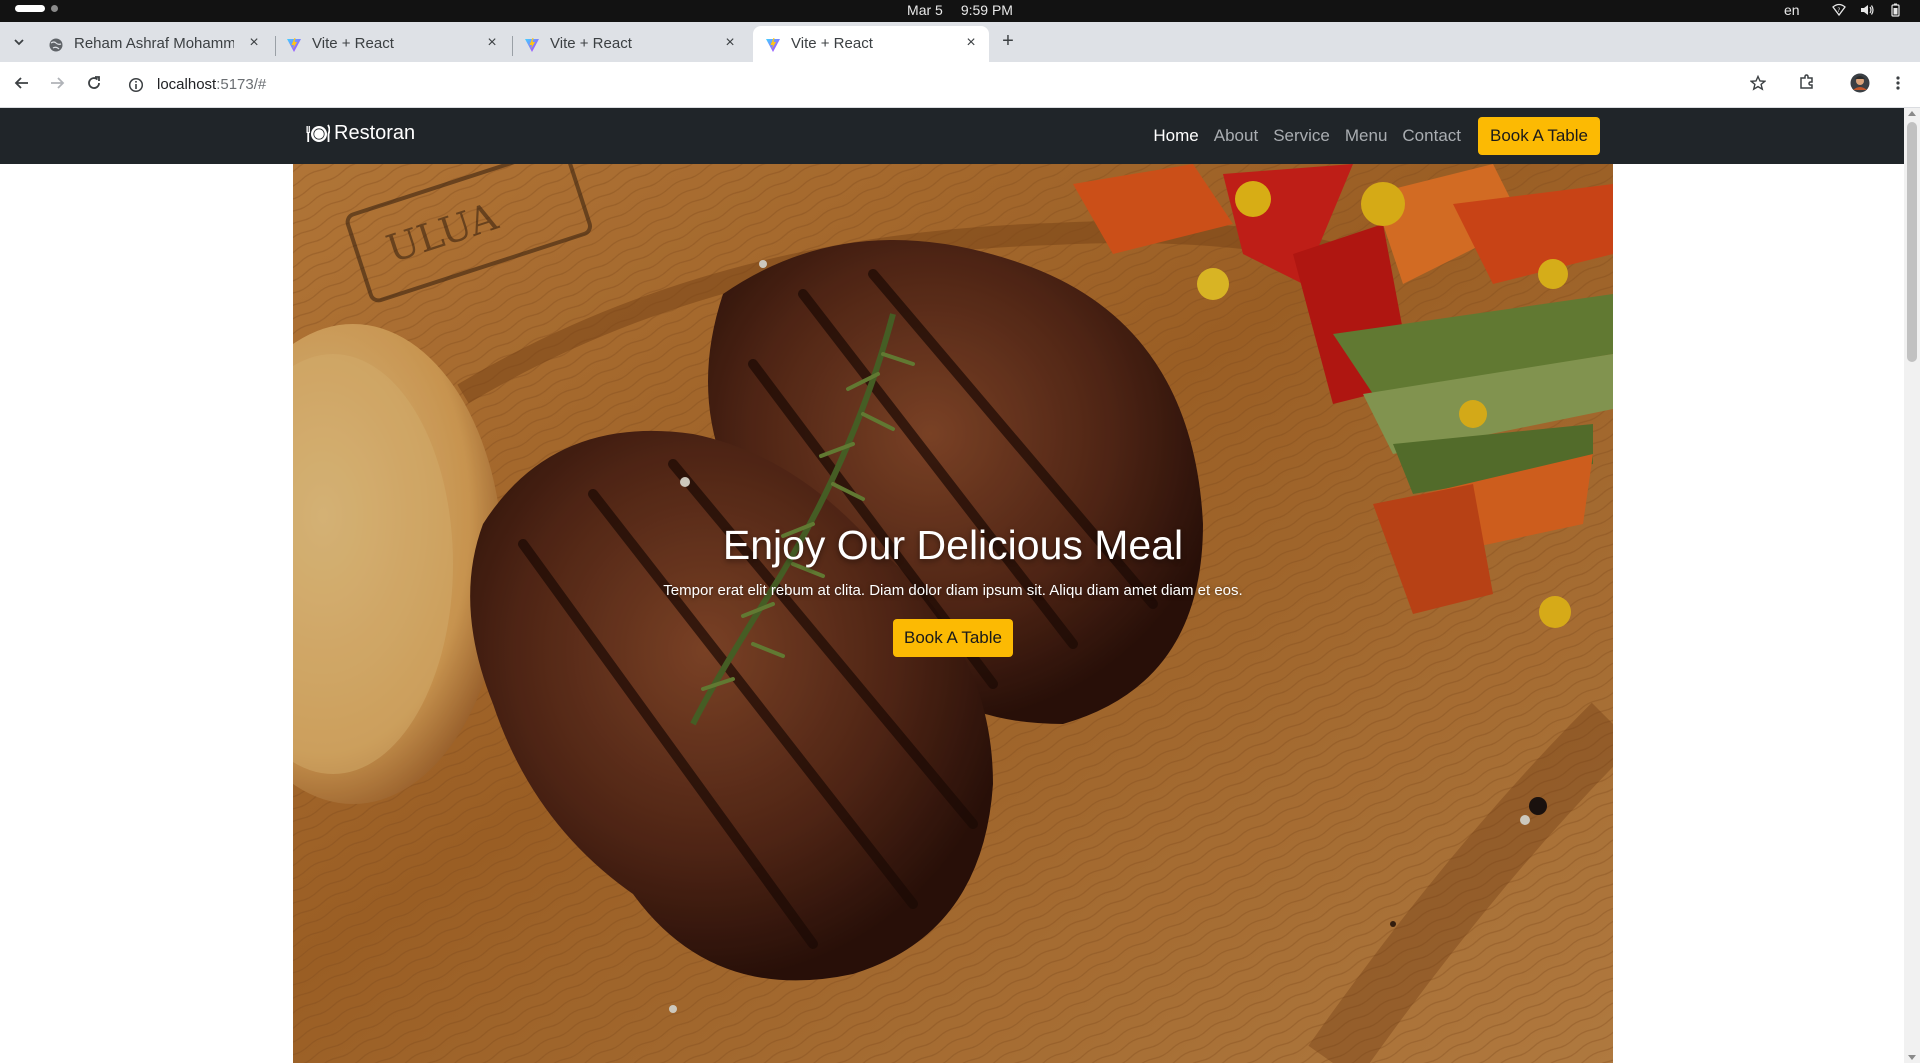 The image size is (1920, 1063). I want to click on nav-home: Home, so click(1175, 136).